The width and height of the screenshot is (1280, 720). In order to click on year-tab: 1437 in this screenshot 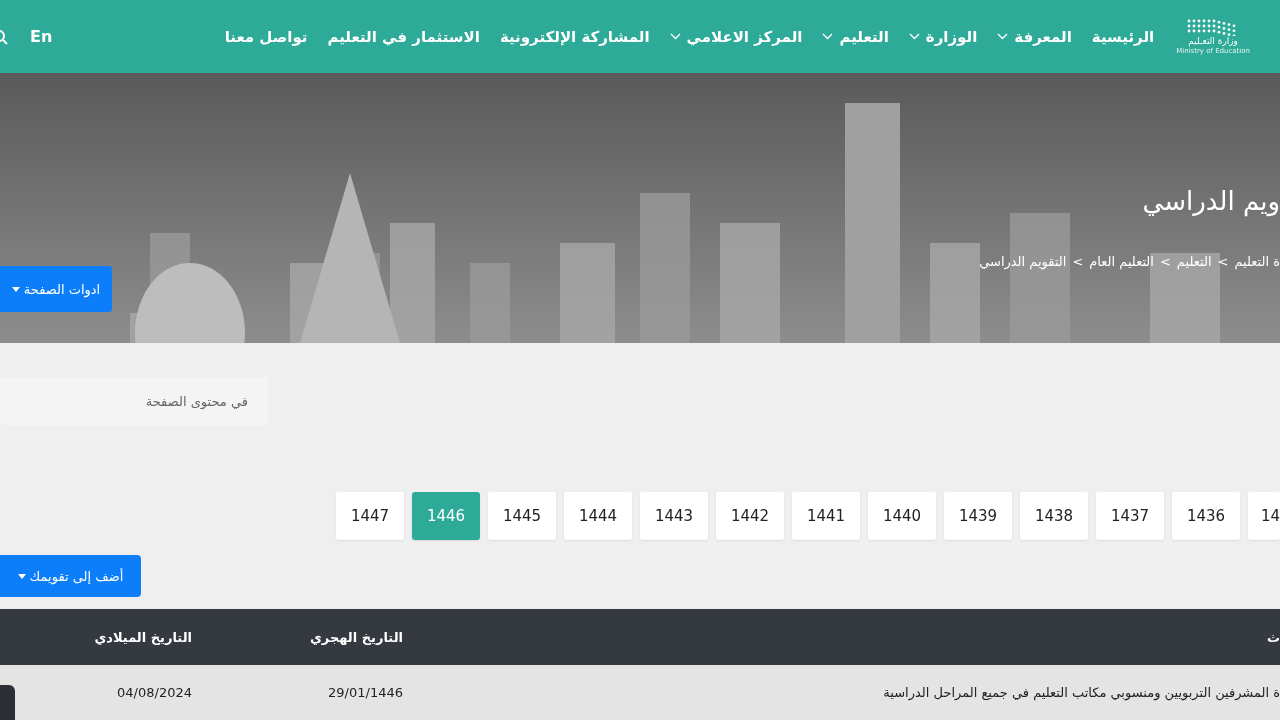, I will do `click(1130, 516)`.